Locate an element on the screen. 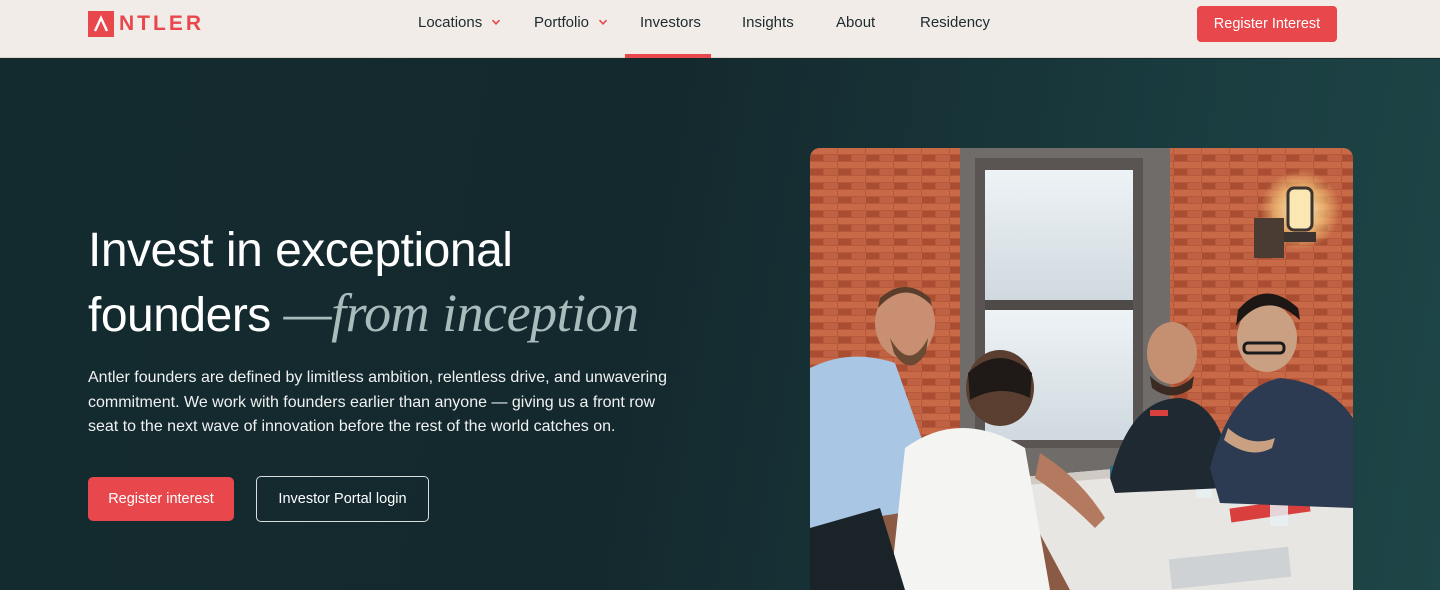  nav-item-portfolio: Portfolio is located at coordinates (571, 29).